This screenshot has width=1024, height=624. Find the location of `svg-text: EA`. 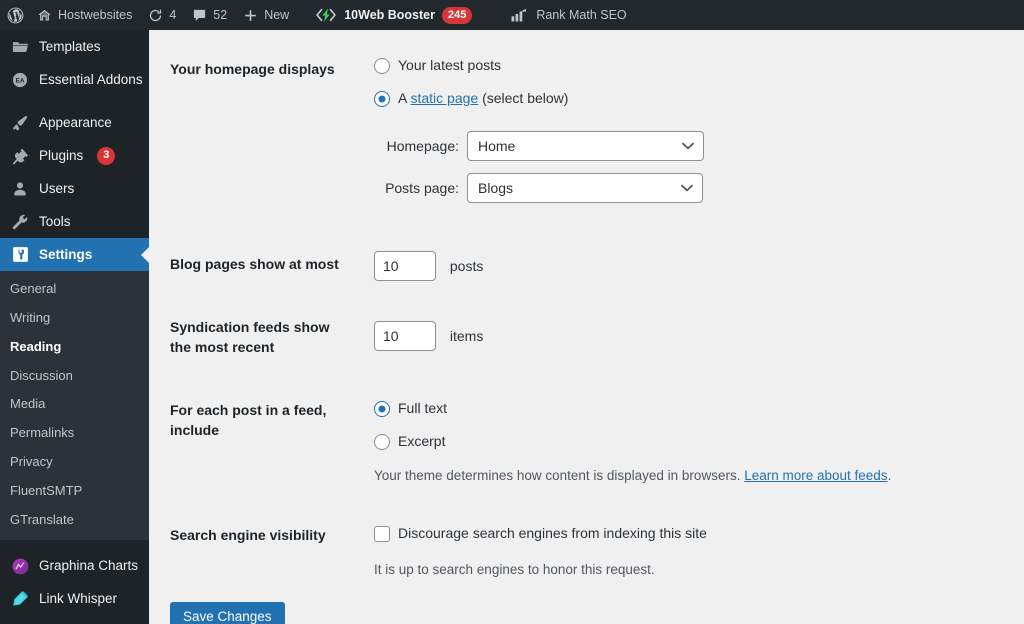

svg-text: EA is located at coordinates (20, 80).